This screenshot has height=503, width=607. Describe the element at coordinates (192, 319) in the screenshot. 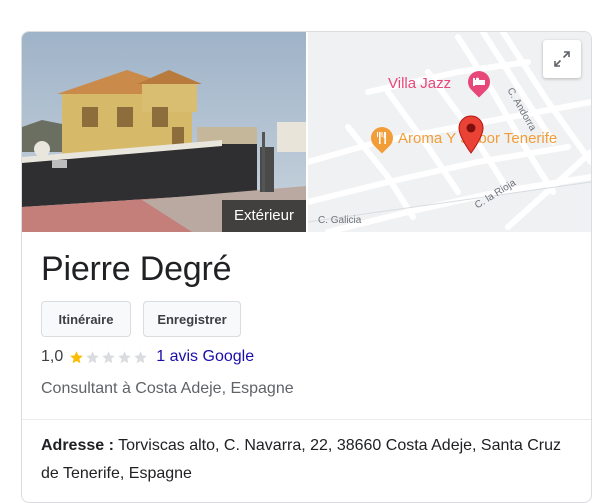

I see `save-button: Enregistrer` at that location.